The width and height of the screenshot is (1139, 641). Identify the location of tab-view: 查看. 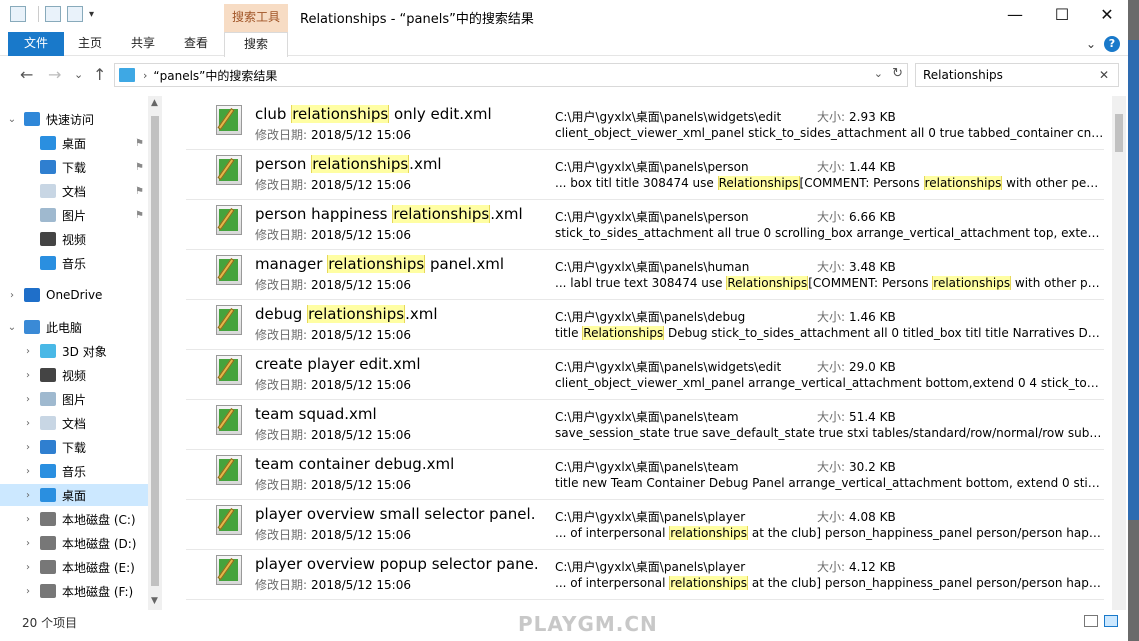
(196, 44).